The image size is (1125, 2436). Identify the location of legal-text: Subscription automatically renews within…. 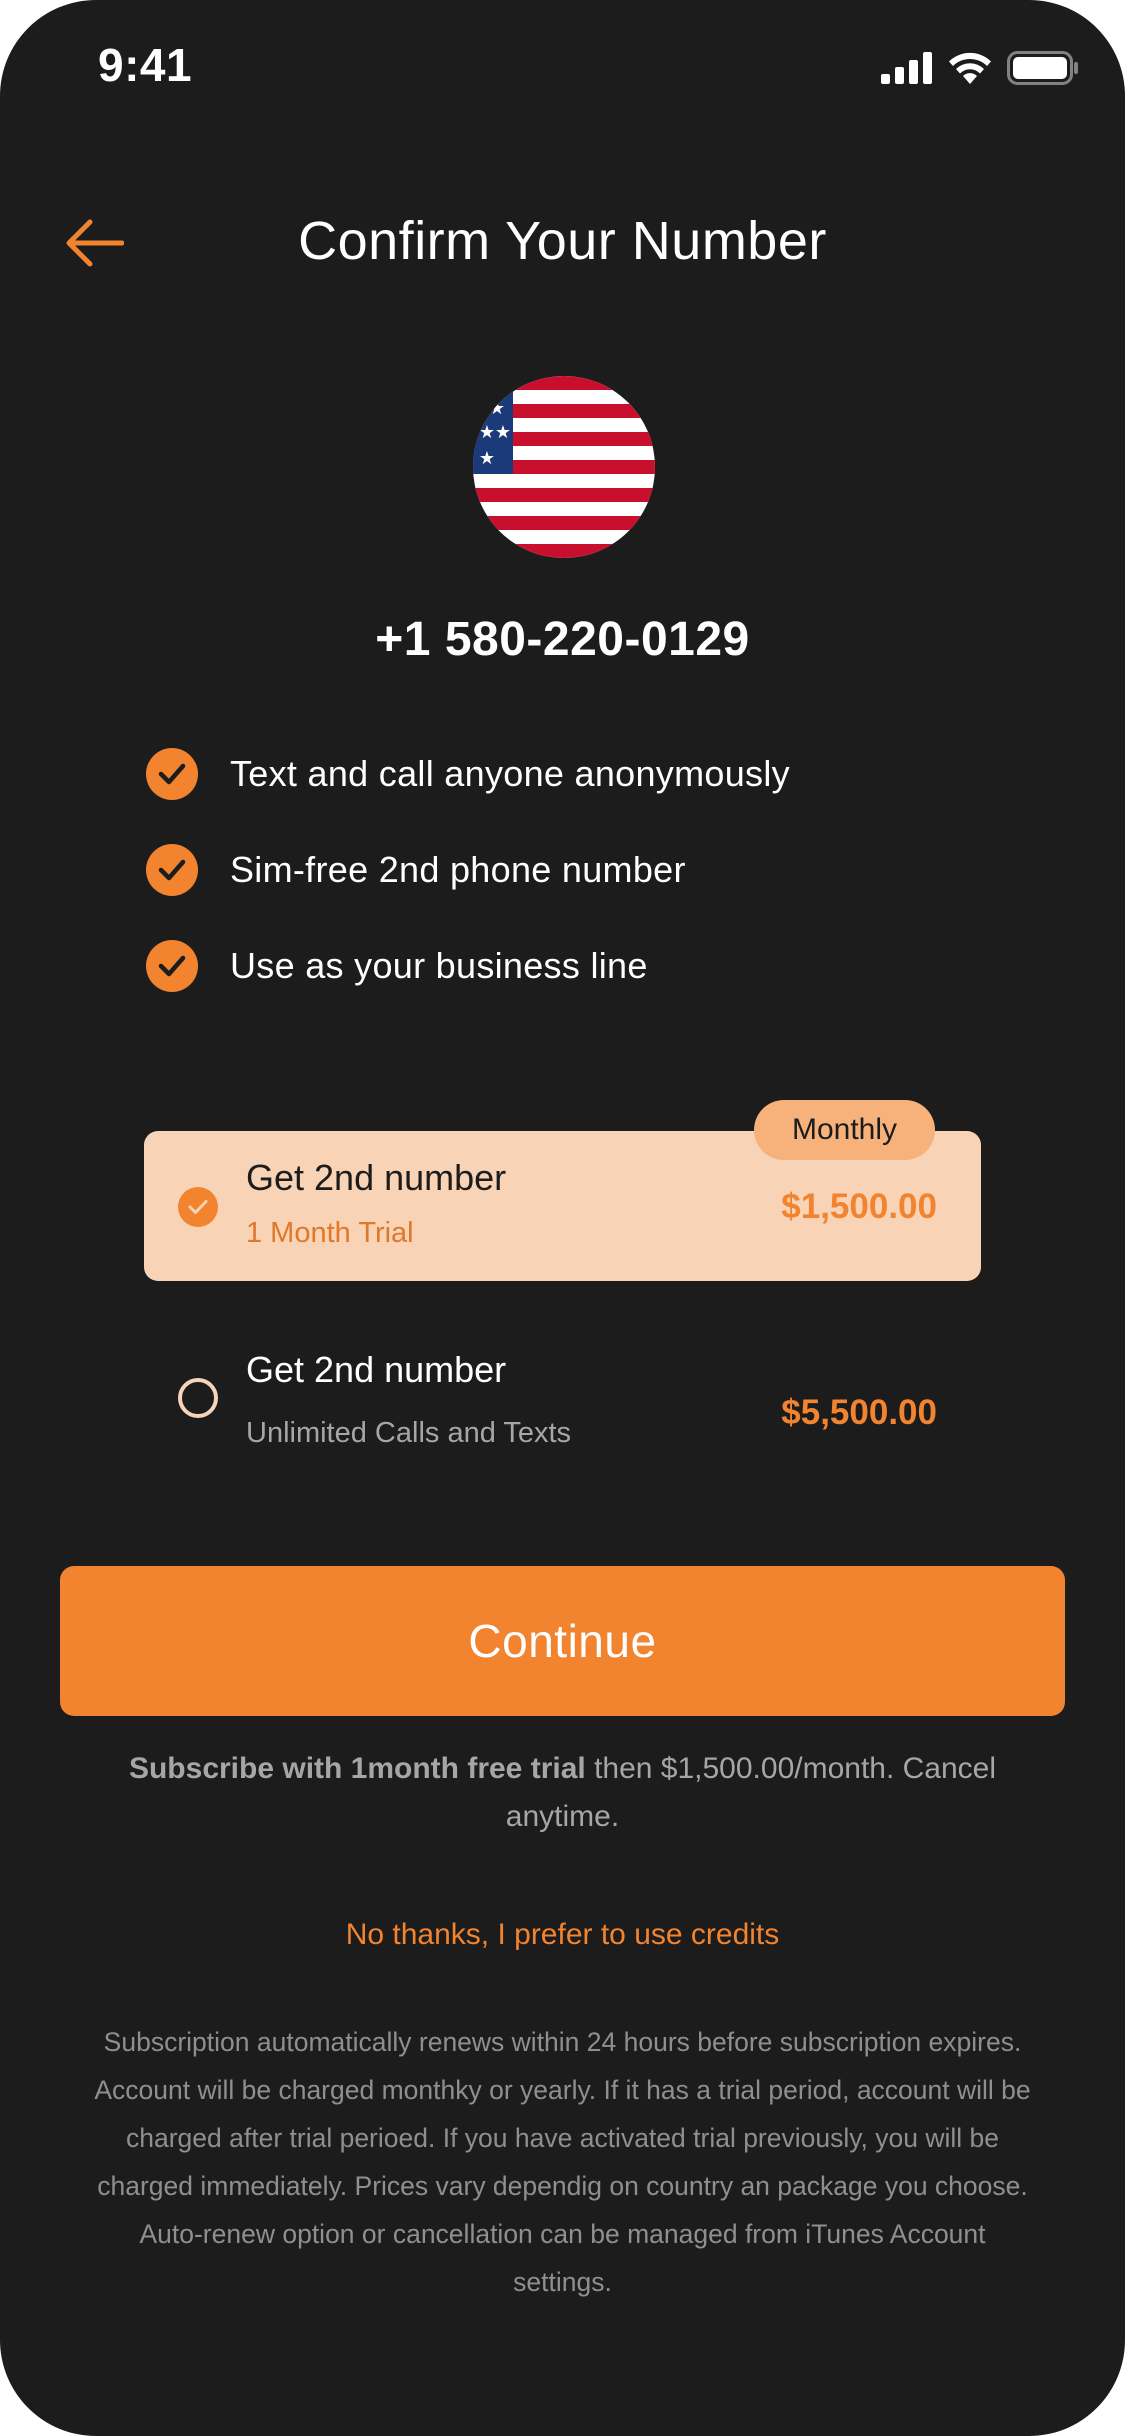
(562, 2162).